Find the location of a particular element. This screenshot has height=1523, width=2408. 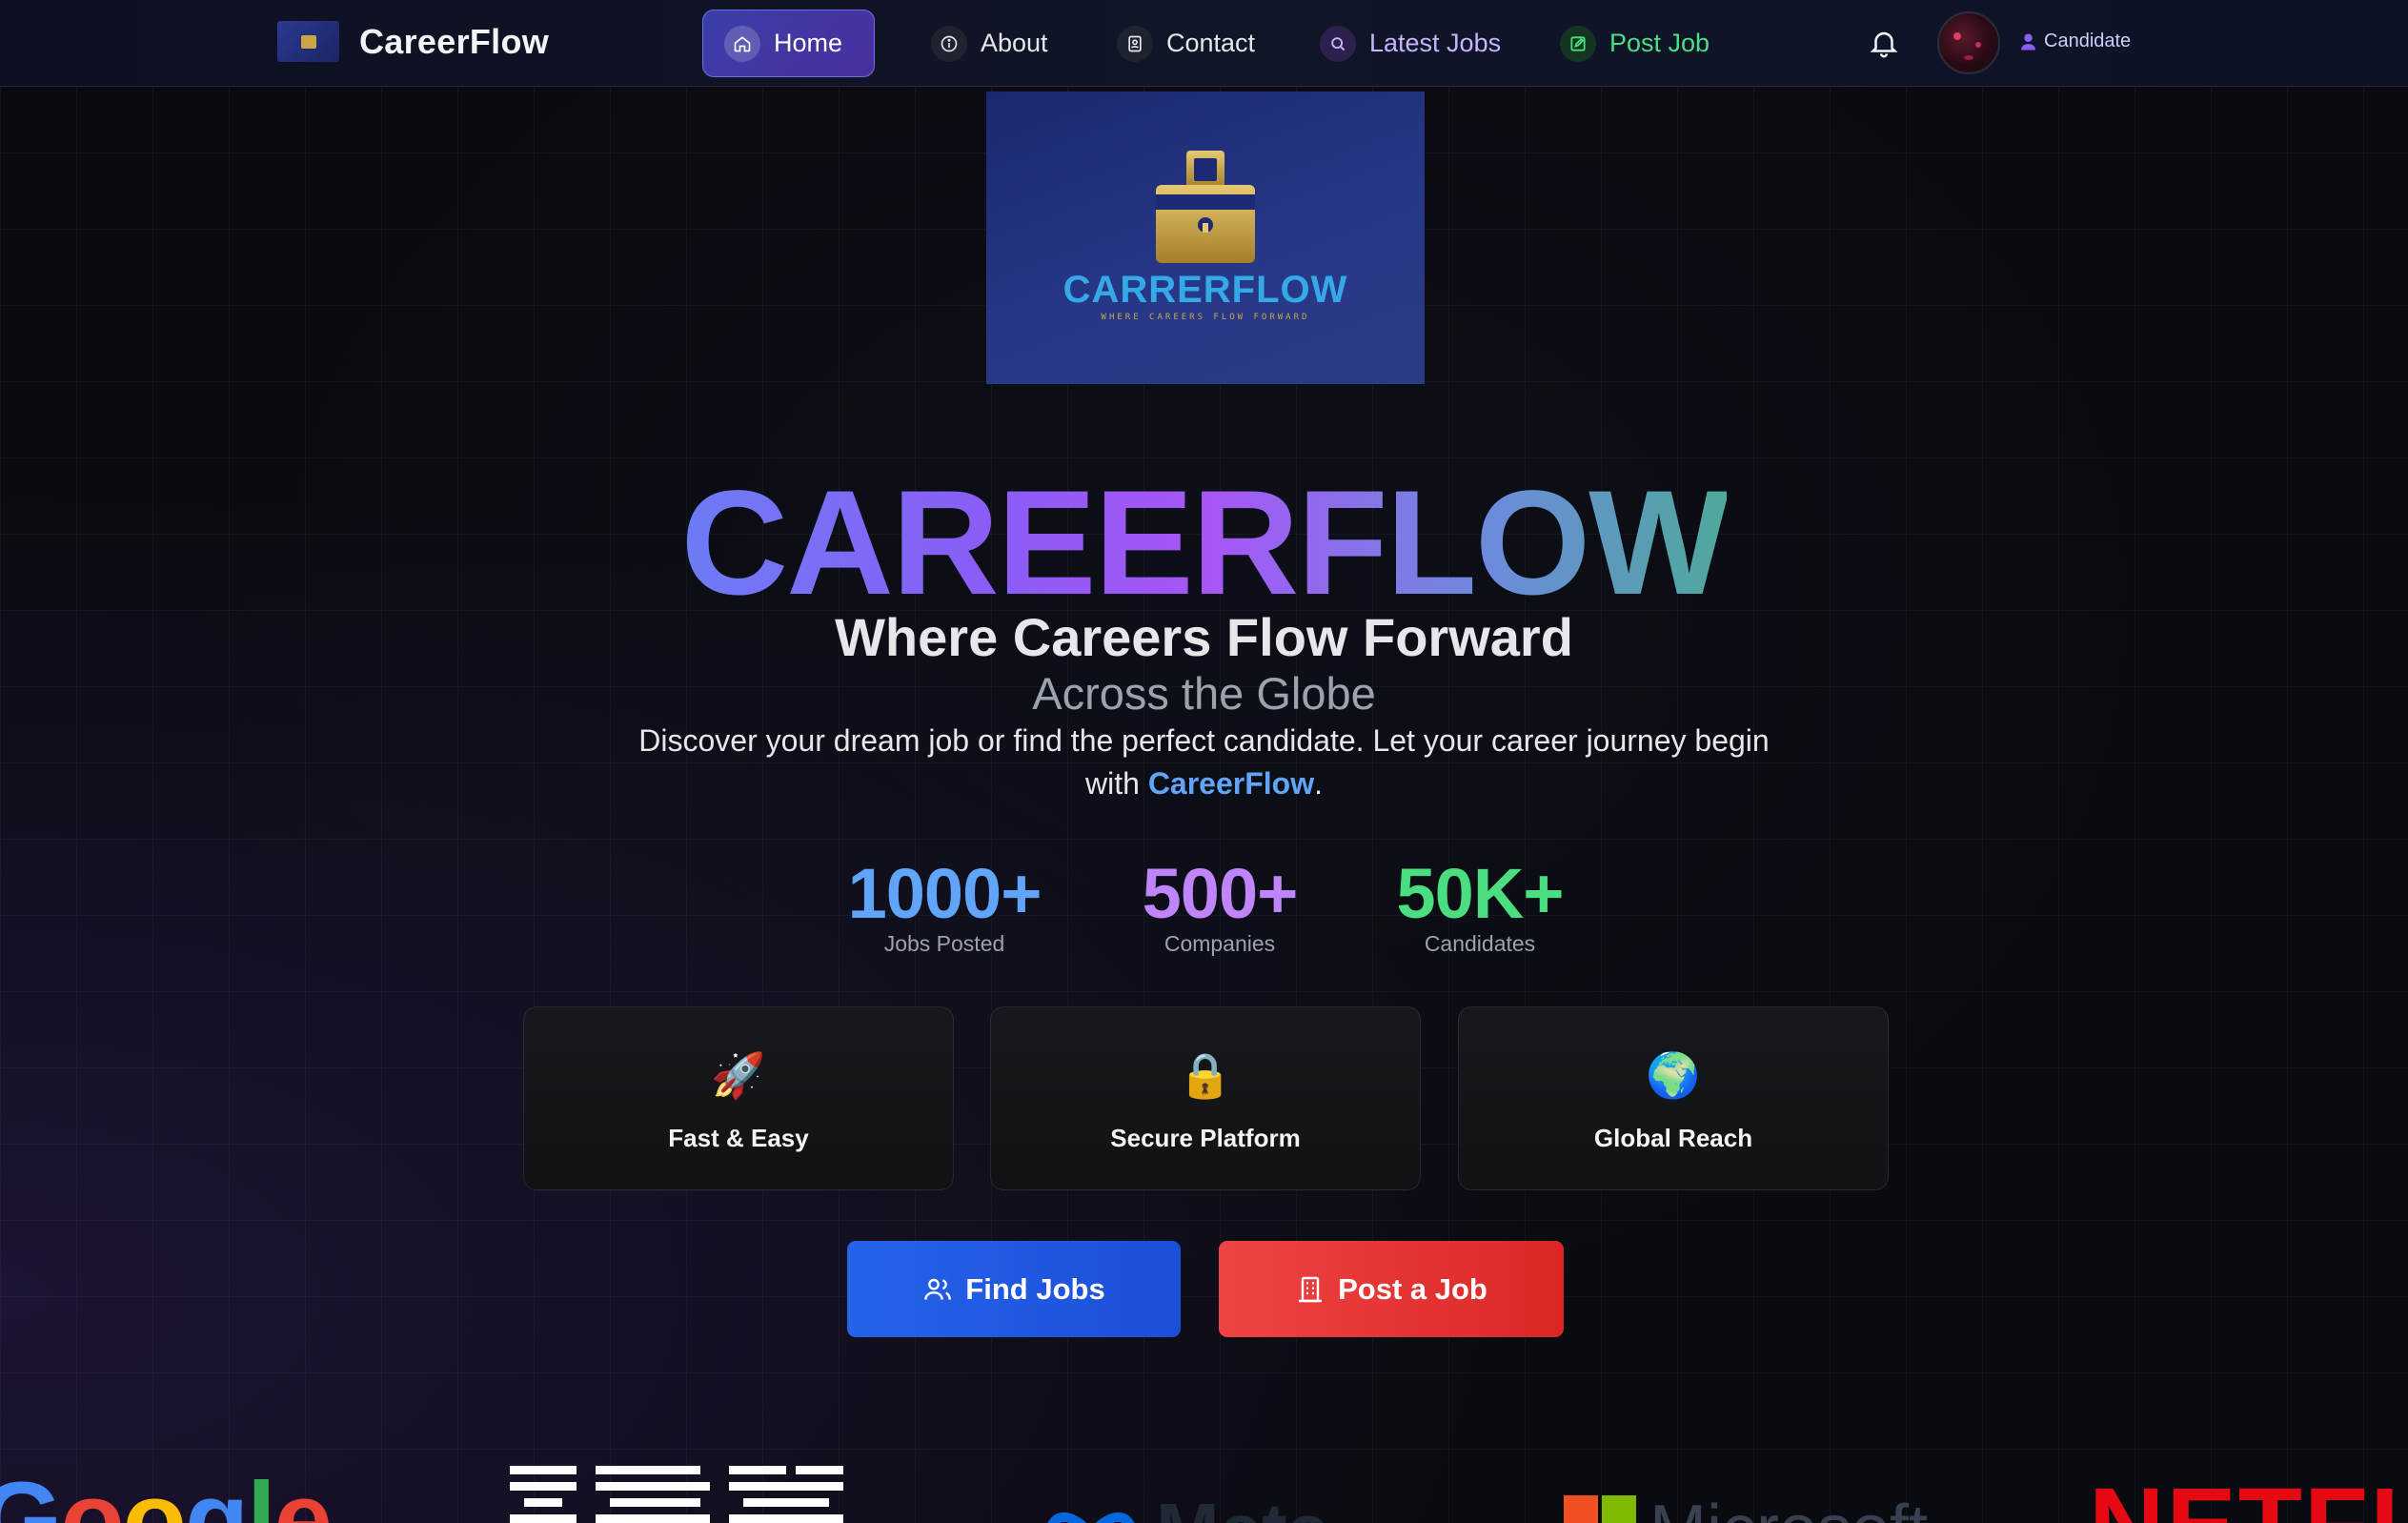

ibm-logo is located at coordinates (677, 1494).